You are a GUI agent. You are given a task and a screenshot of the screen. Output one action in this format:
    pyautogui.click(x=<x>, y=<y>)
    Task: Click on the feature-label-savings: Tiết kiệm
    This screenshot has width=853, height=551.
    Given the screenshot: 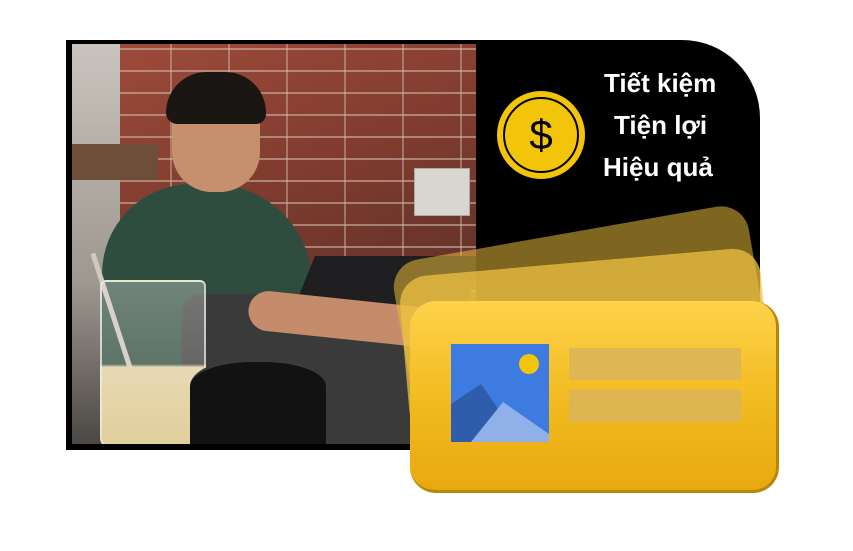 What is the action you would take?
    pyautogui.click(x=660, y=83)
    